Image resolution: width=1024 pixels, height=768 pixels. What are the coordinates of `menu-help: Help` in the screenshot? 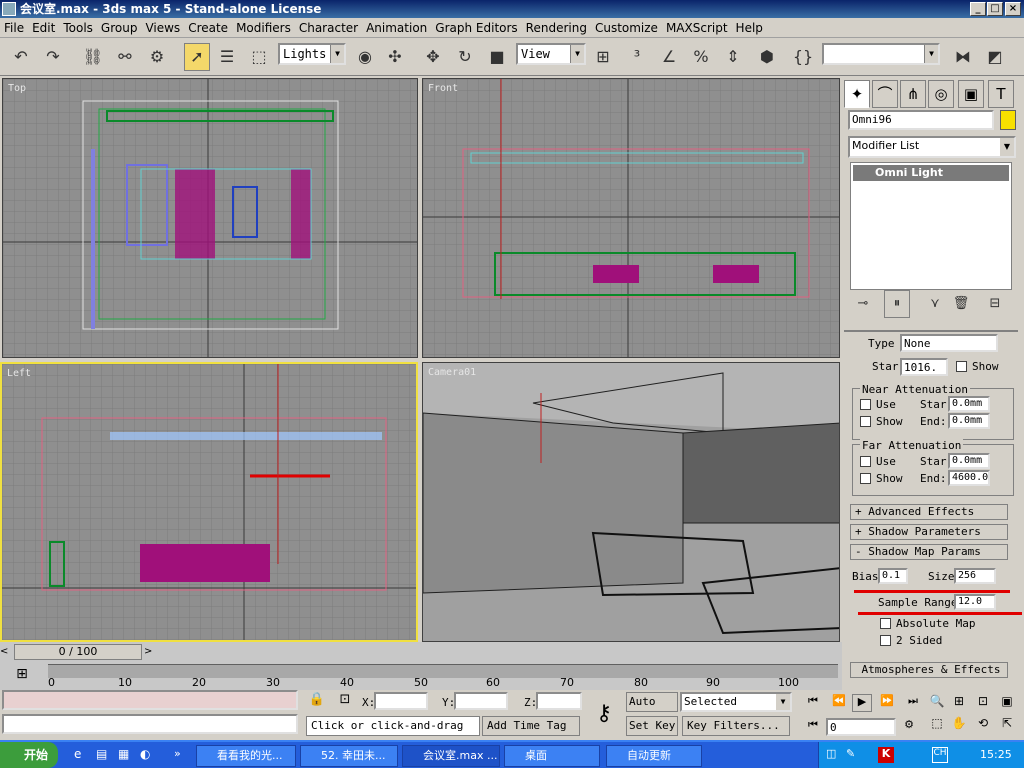 It's located at (749, 28).